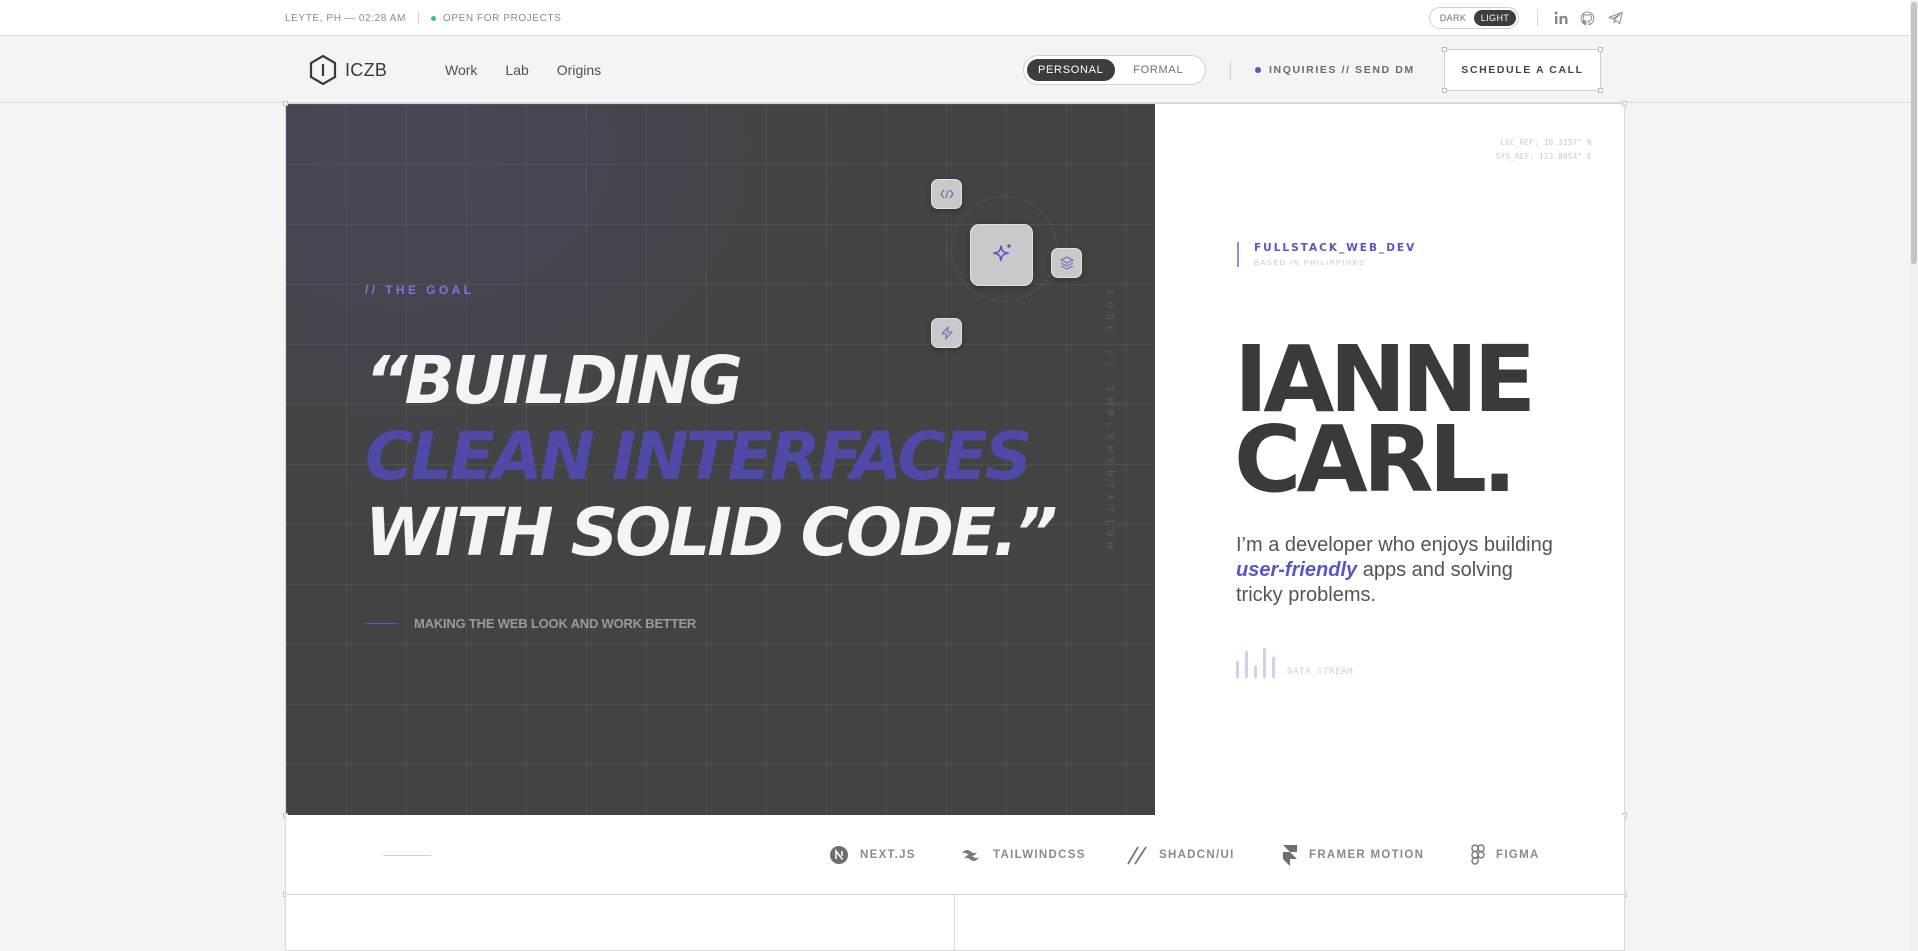 The image size is (1918, 951). What do you see at coordinates (711, 532) in the screenshot?
I see `quote-line-3: WITH SOLID CODE.”` at bounding box center [711, 532].